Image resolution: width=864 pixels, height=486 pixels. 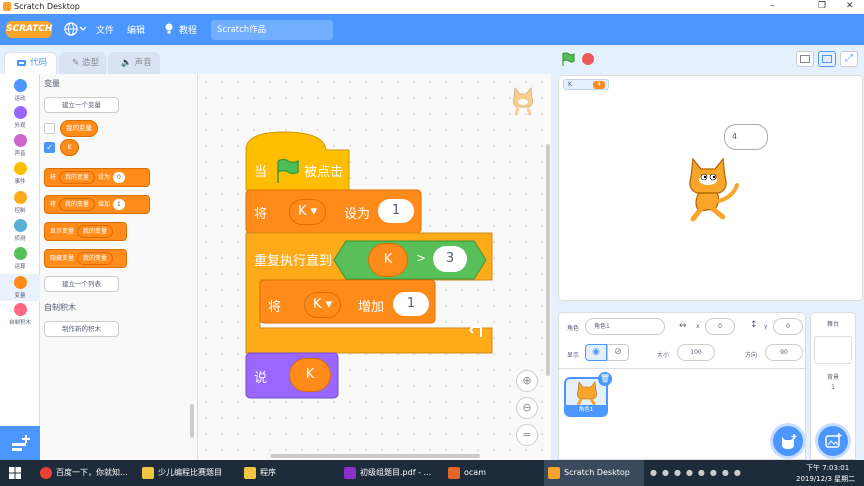 What do you see at coordinates (15, 473) in the screenshot?
I see `windows-start-icon` at bounding box center [15, 473].